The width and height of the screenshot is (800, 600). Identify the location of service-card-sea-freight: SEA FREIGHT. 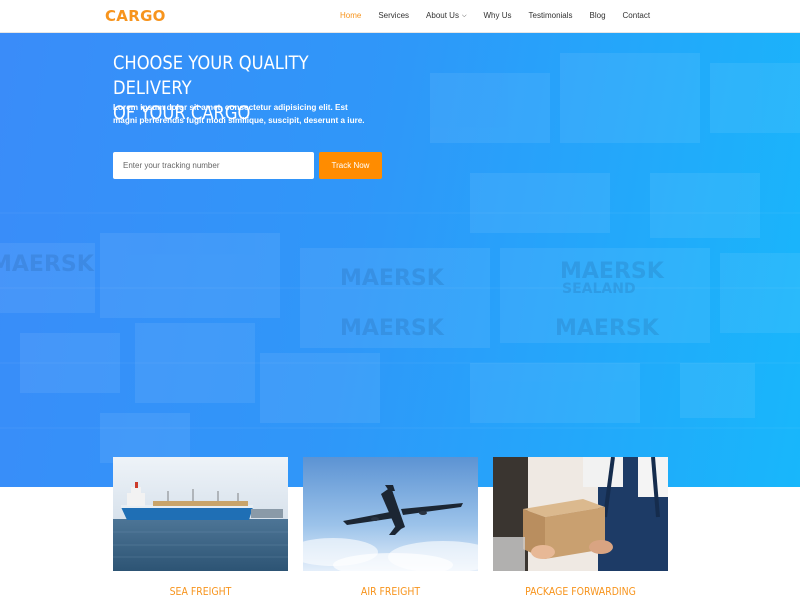
(200, 527).